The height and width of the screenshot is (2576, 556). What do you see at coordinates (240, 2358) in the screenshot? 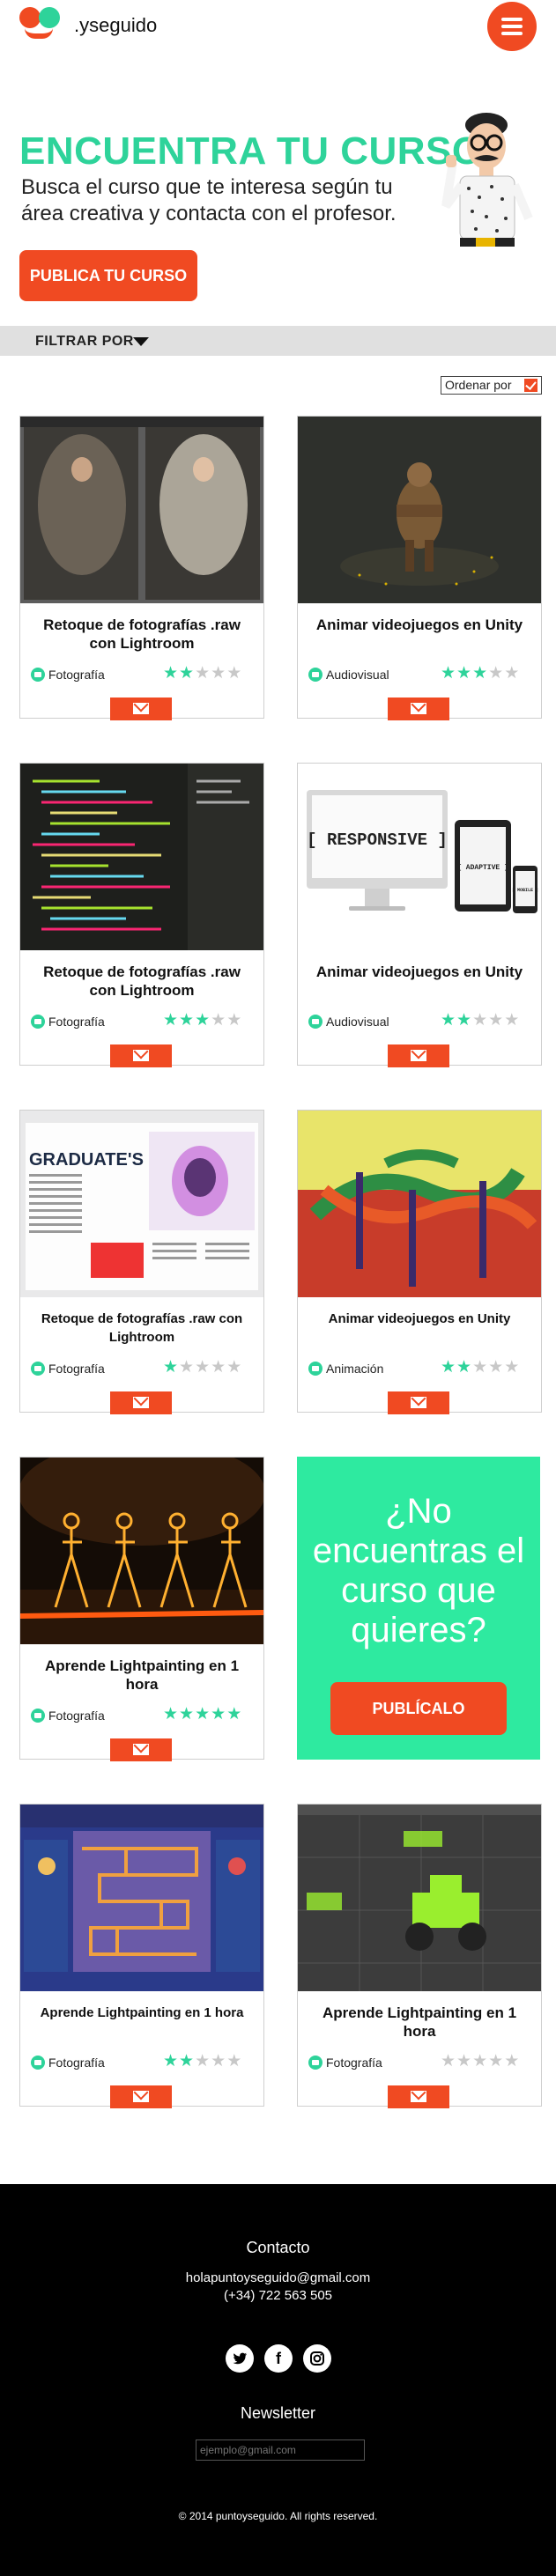
I see `twitter-icon` at bounding box center [240, 2358].